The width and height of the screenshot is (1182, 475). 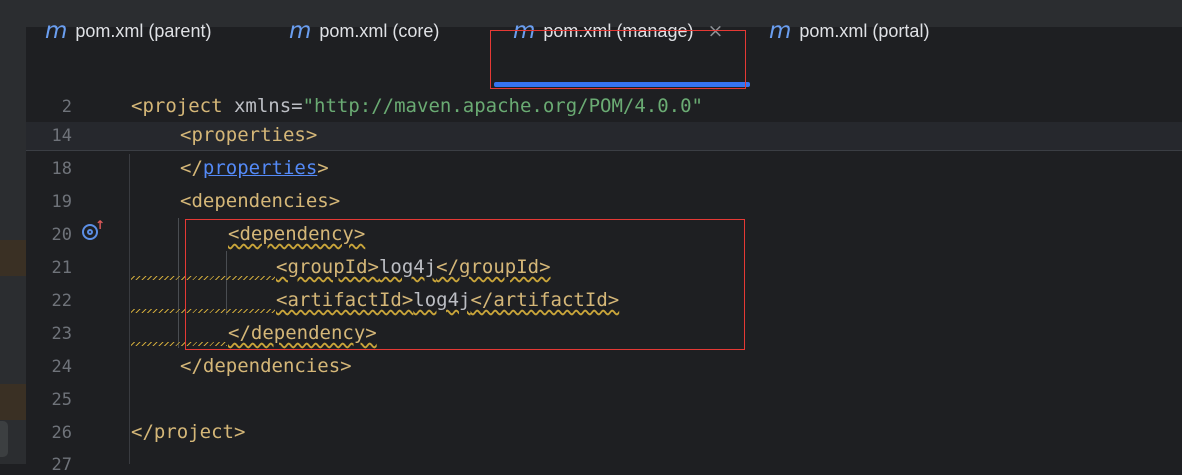 I want to click on code-token: </project>, so click(x=188, y=432).